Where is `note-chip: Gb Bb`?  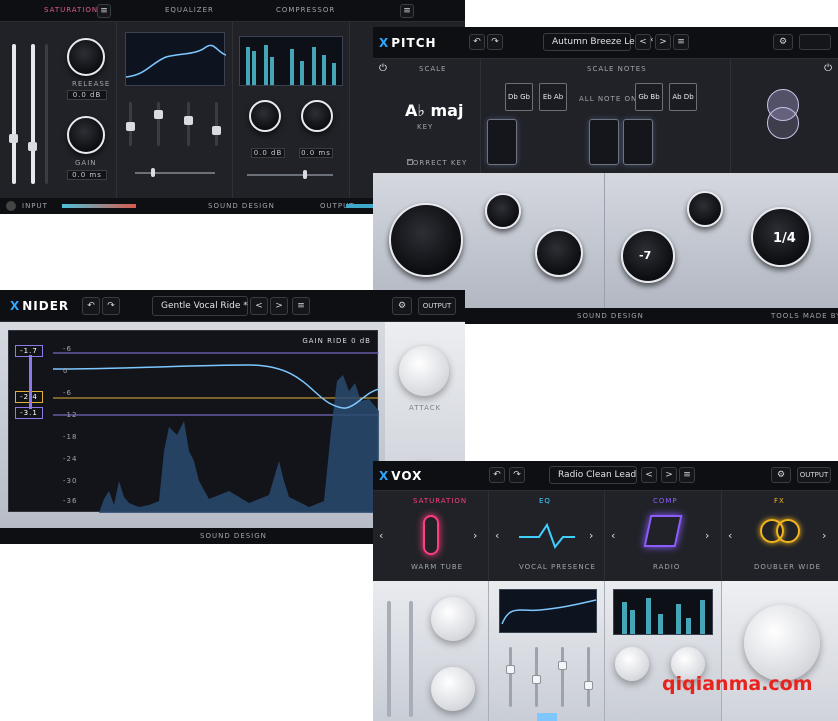 note-chip: Gb Bb is located at coordinates (649, 97).